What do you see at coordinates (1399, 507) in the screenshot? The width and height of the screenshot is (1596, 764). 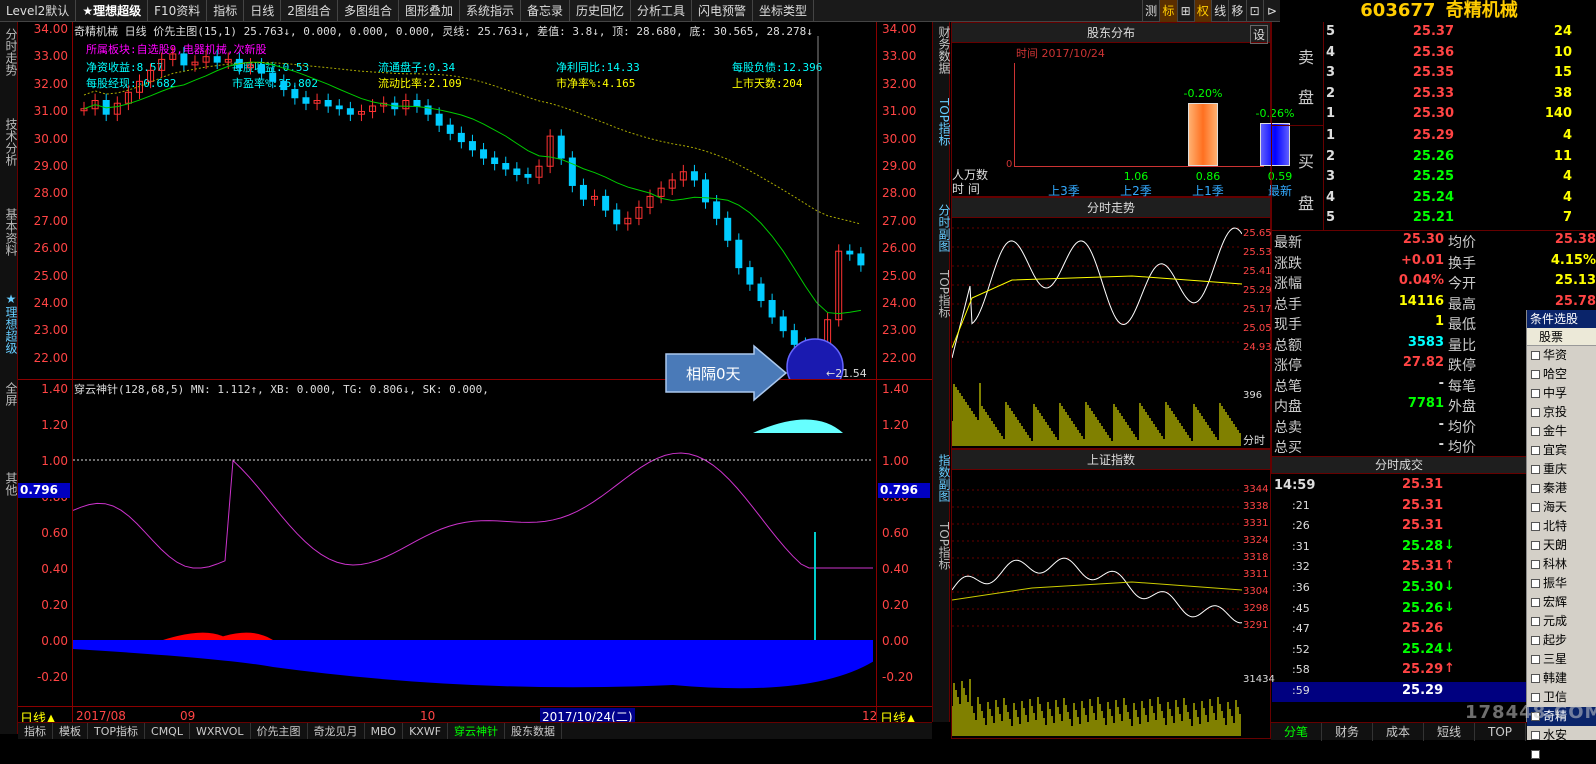 I see `tick-row: :21 25.31` at bounding box center [1399, 507].